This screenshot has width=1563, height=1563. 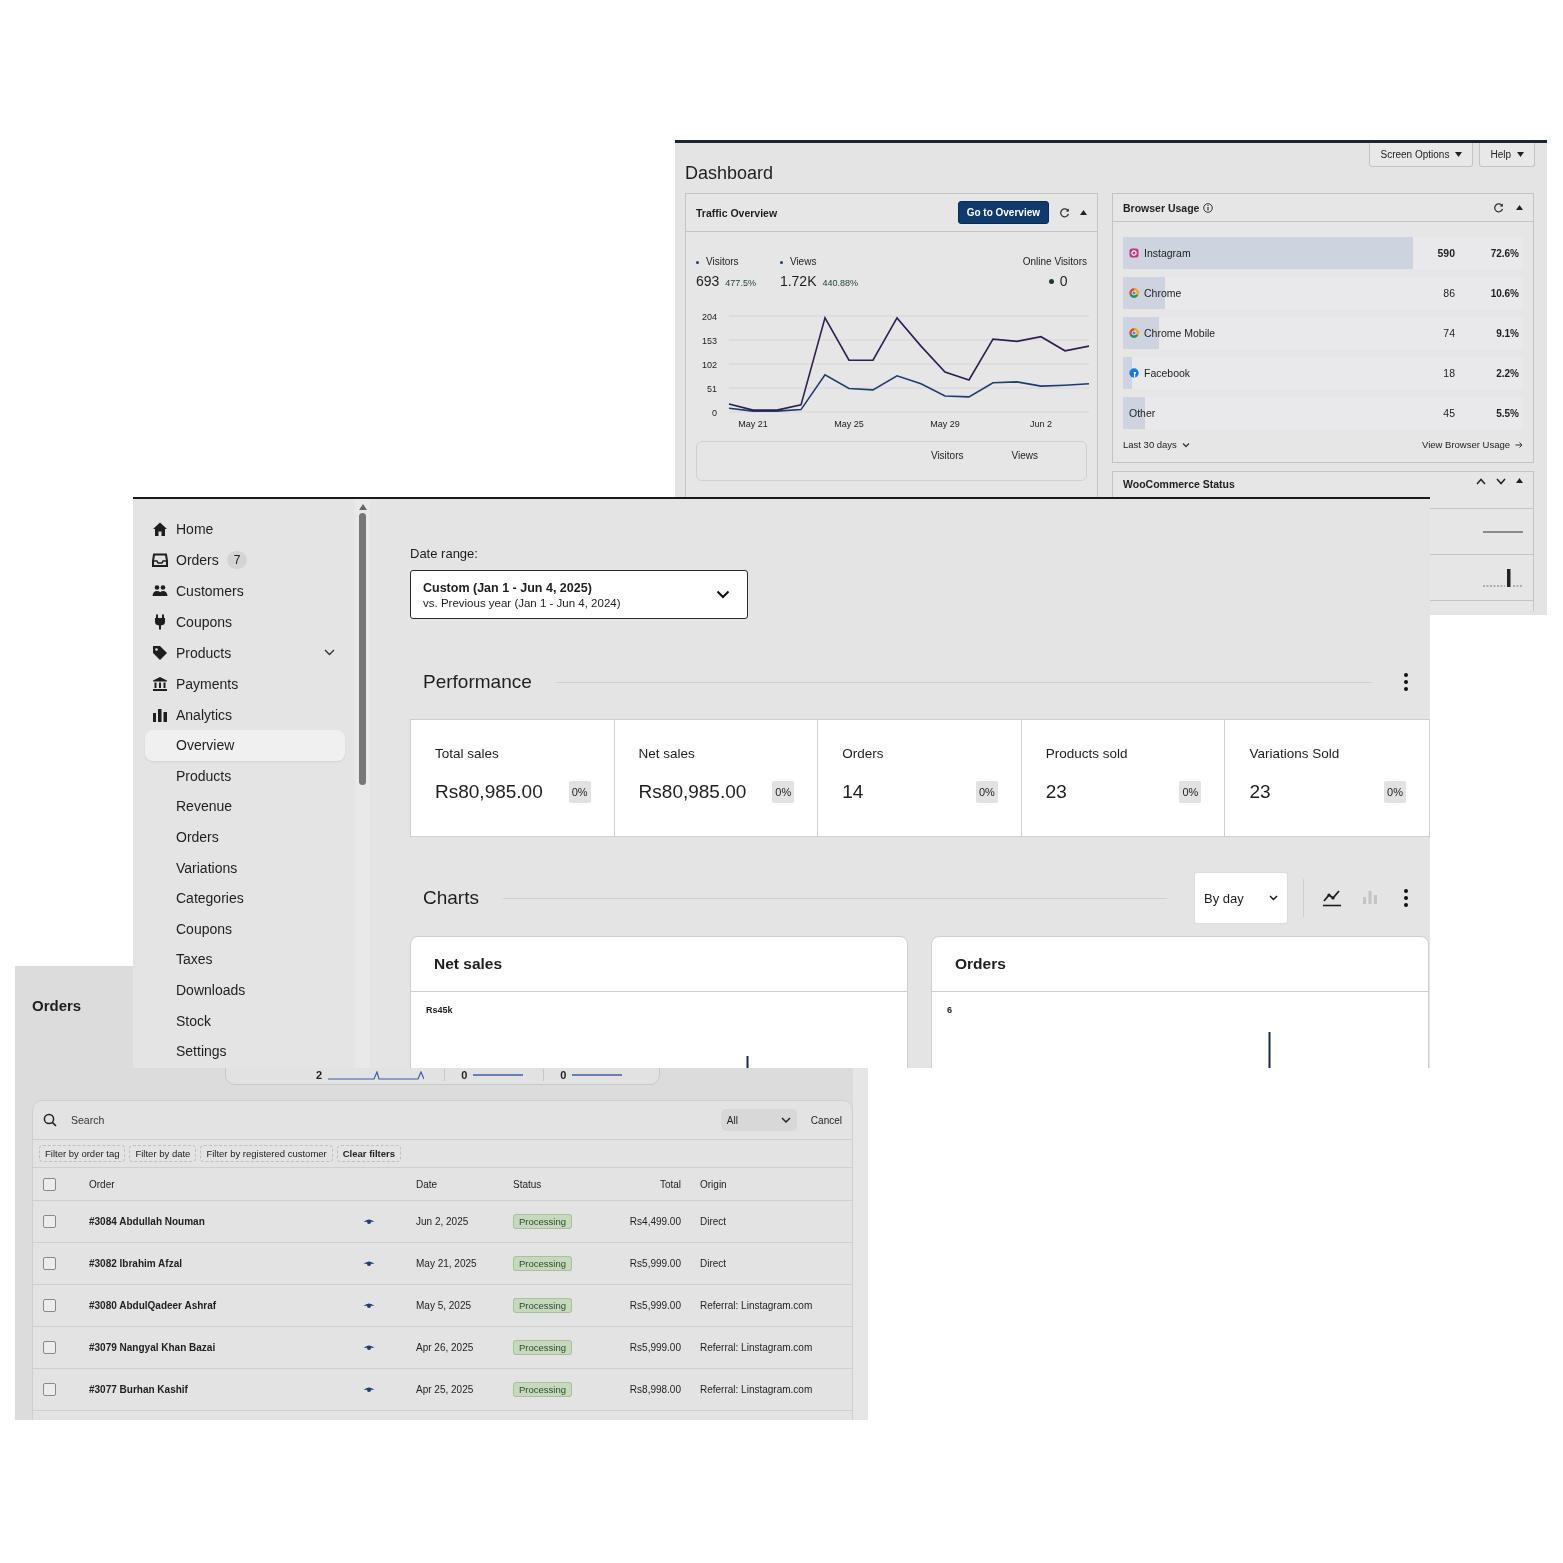 What do you see at coordinates (443, 1221) in the screenshot?
I see `table-cell-text: Jun 2, 2025` at bounding box center [443, 1221].